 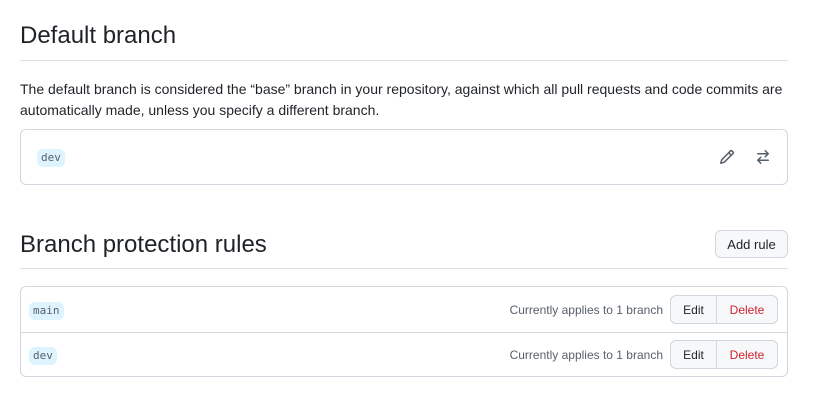 What do you see at coordinates (751, 244) in the screenshot?
I see `add-rule-button: Add rule` at bounding box center [751, 244].